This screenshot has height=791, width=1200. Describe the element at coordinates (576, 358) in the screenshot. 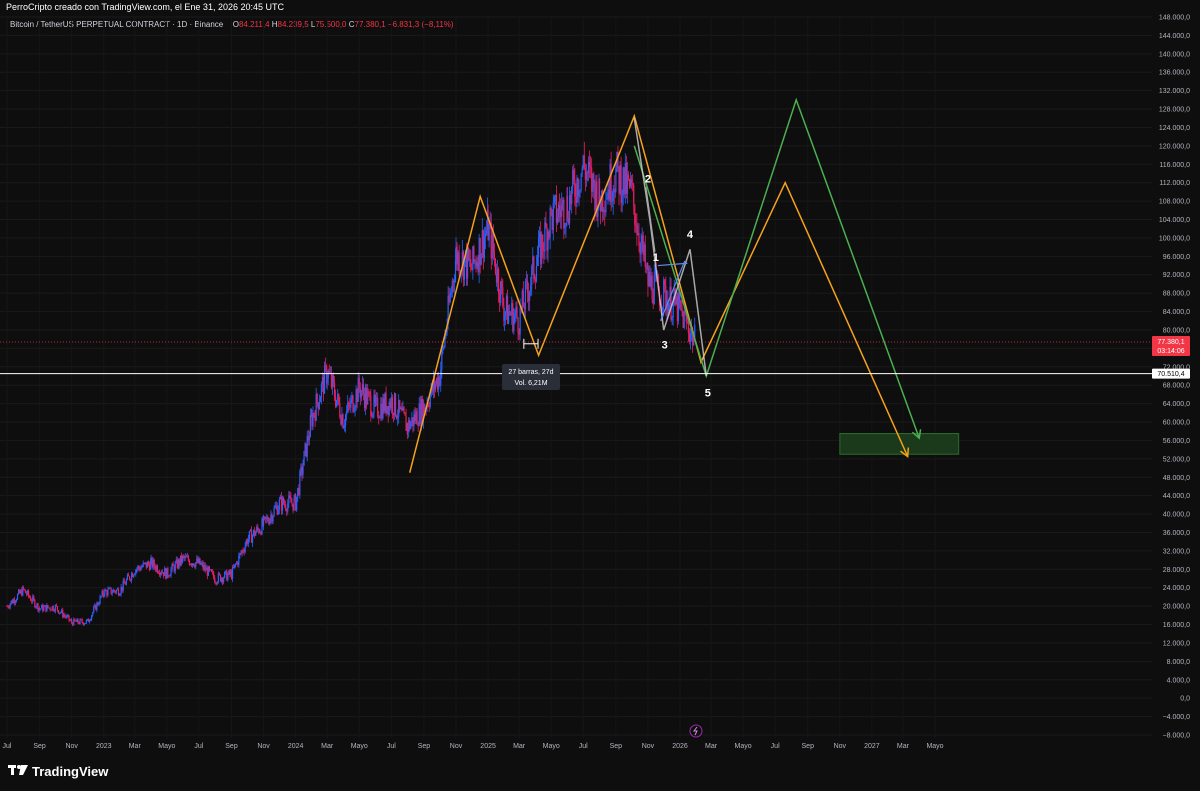

I see `horizontal-line-layer` at that location.